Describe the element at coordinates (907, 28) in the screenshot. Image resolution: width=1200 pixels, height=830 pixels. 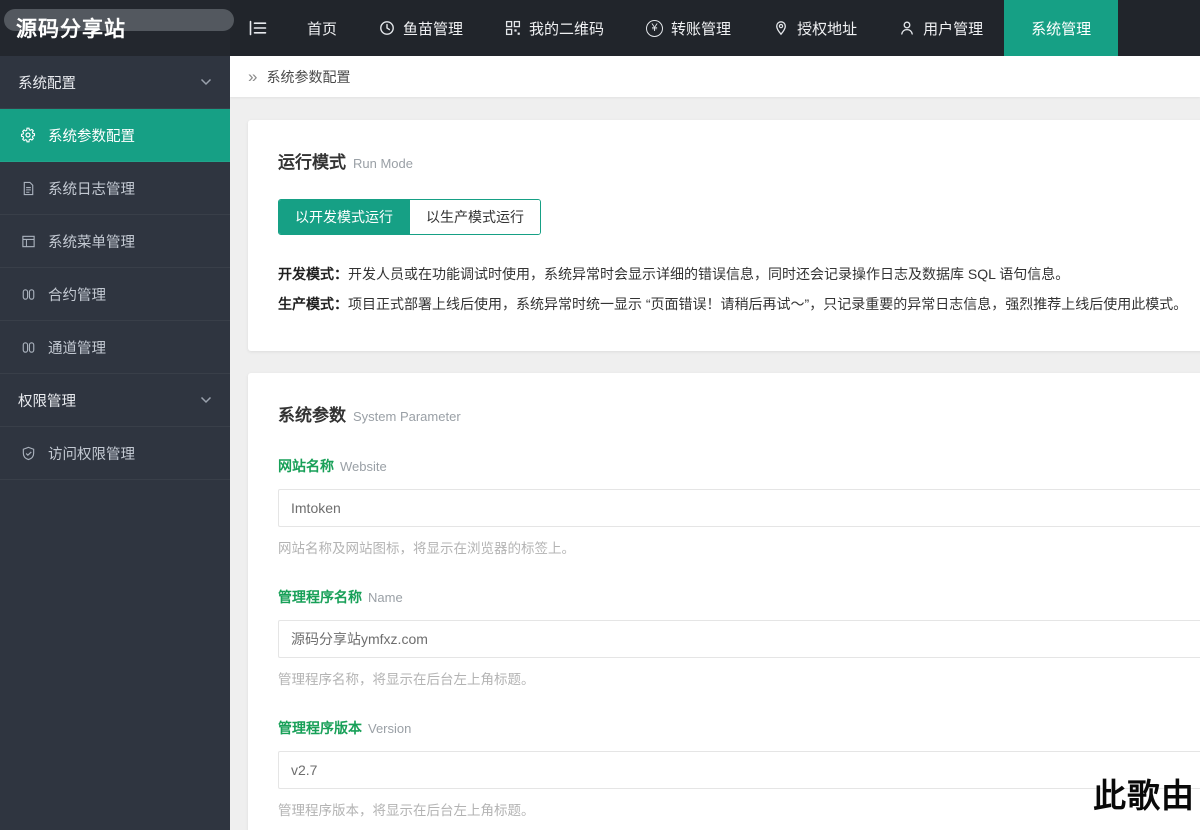
I see `user-icon` at that location.